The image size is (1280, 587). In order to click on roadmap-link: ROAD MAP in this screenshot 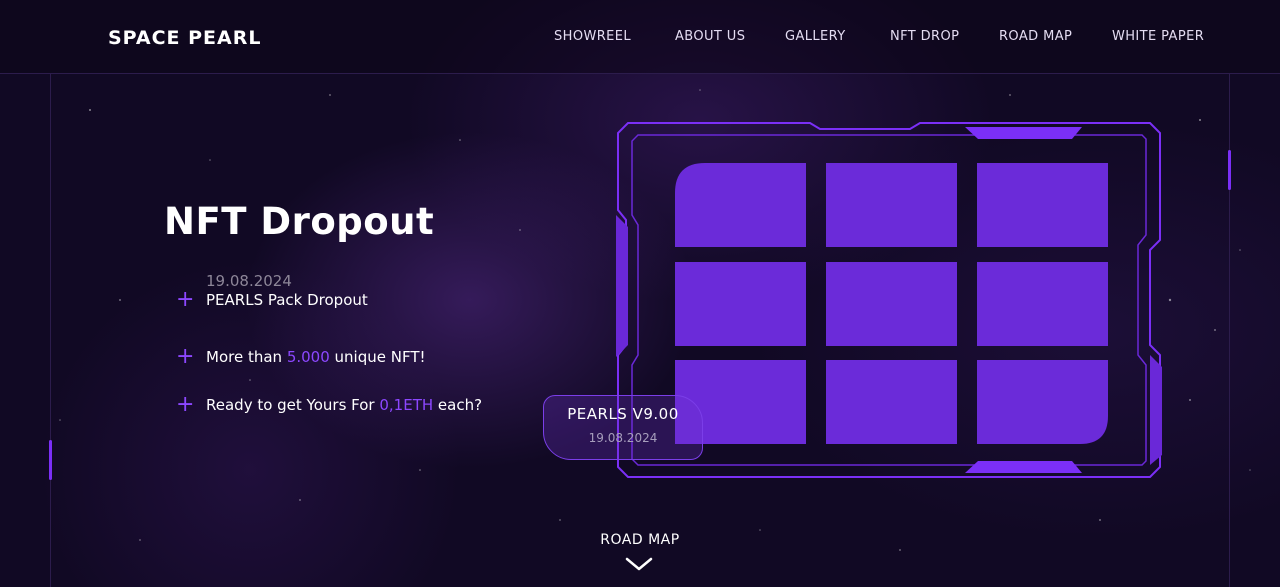, I will do `click(640, 540)`.